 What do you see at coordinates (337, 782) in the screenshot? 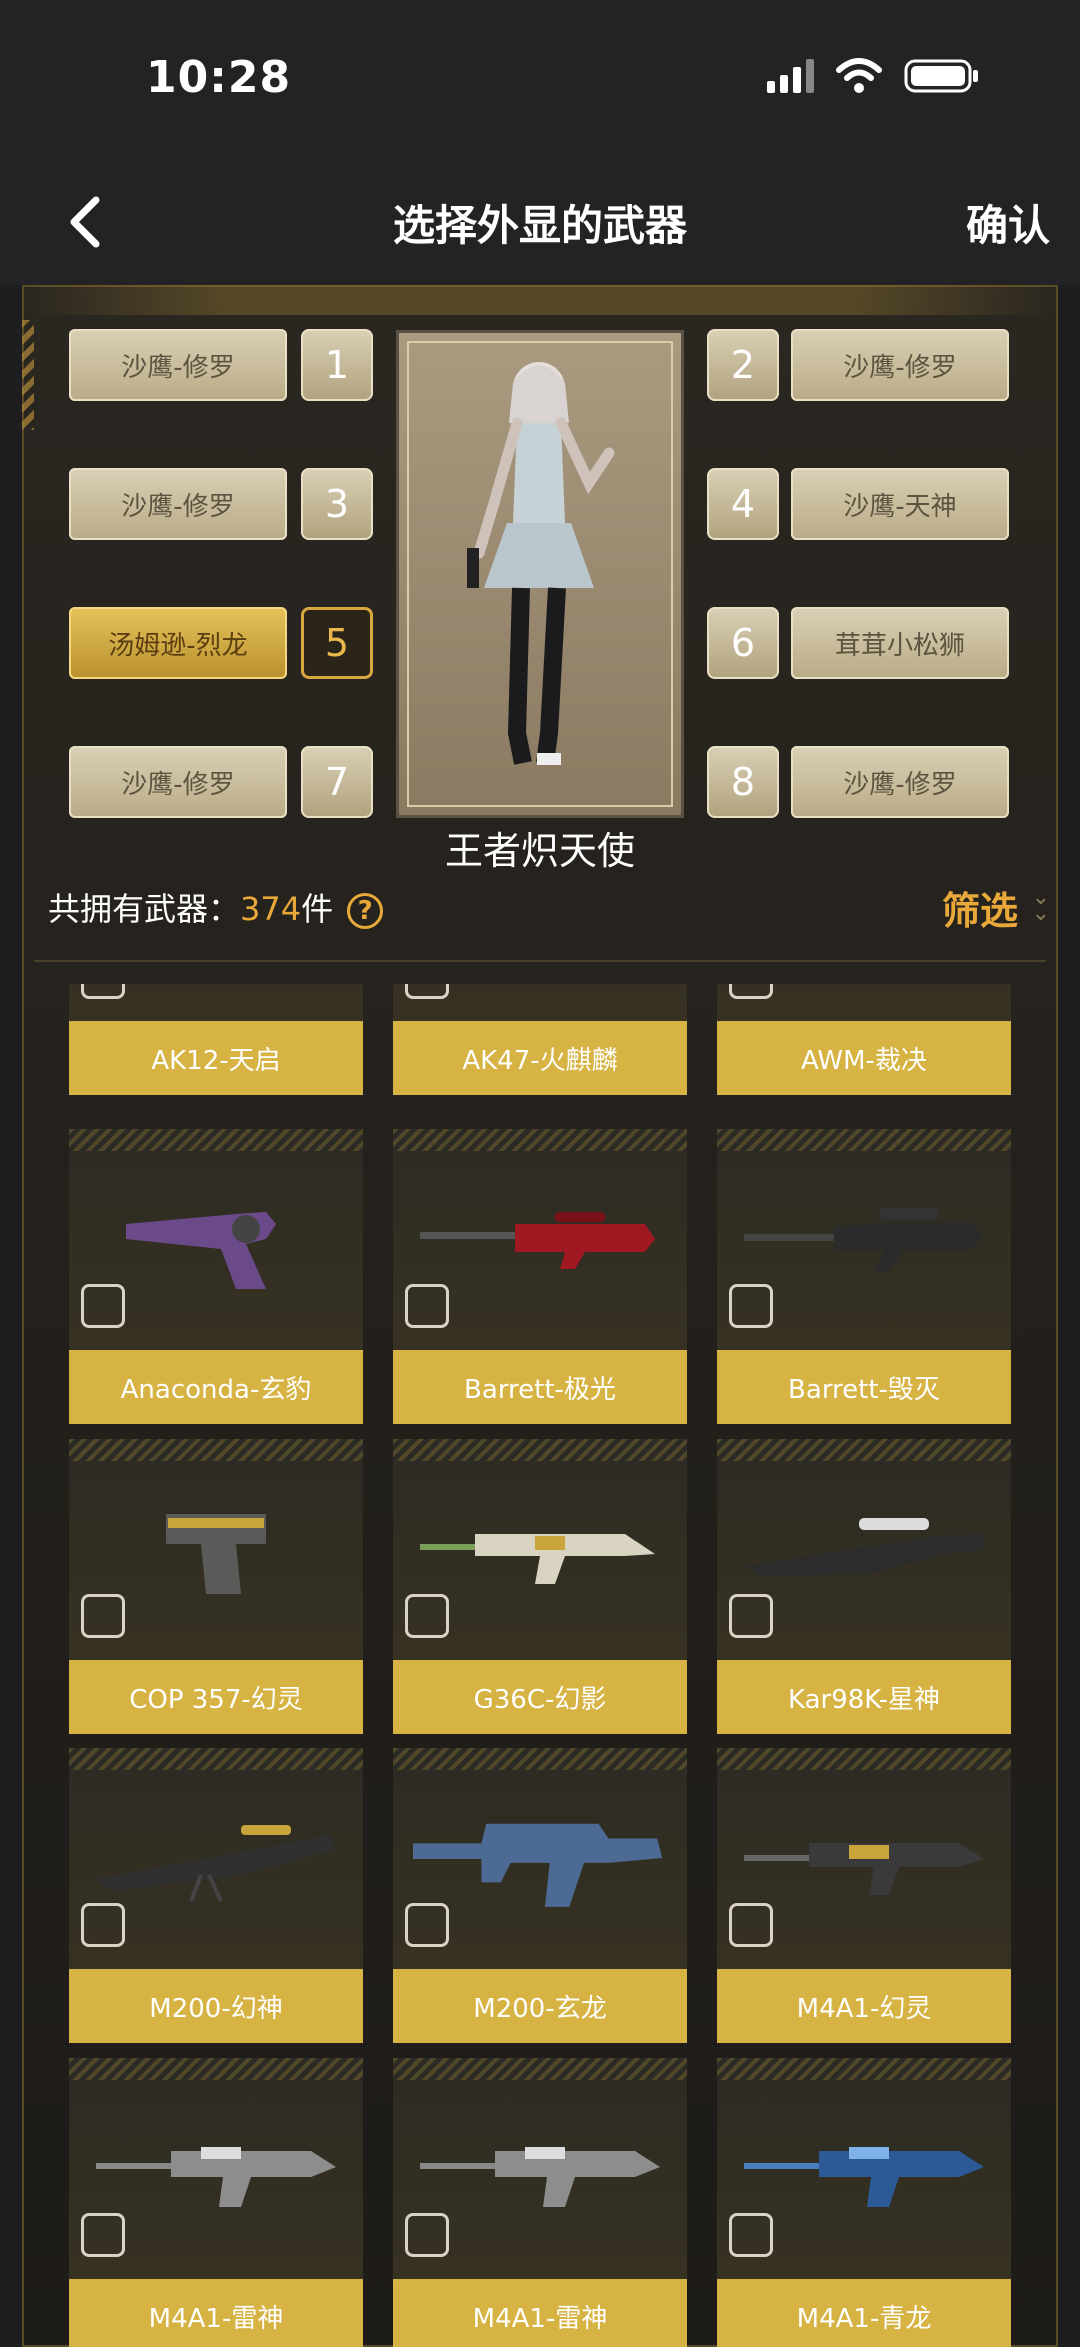
I see `slot-7-number: 7` at bounding box center [337, 782].